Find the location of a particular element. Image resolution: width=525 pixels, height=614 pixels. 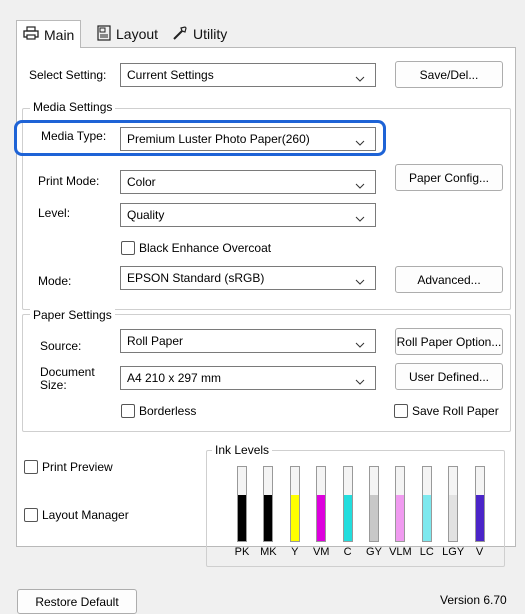

ink-fill-mk is located at coordinates (268, 518).